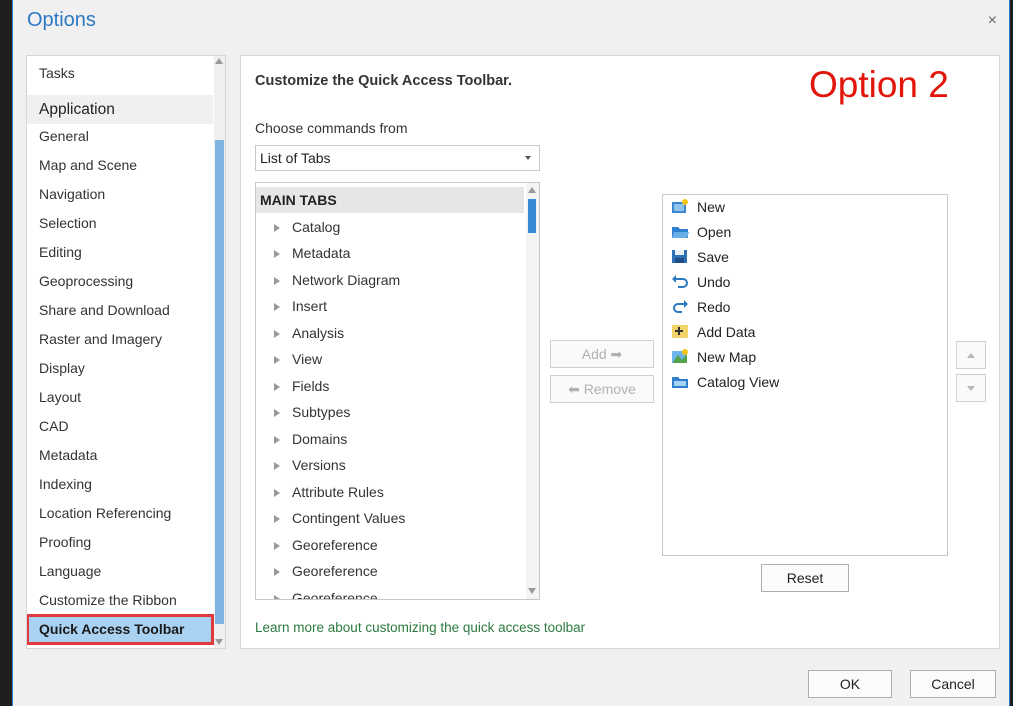  I want to click on save-icon, so click(680, 255).